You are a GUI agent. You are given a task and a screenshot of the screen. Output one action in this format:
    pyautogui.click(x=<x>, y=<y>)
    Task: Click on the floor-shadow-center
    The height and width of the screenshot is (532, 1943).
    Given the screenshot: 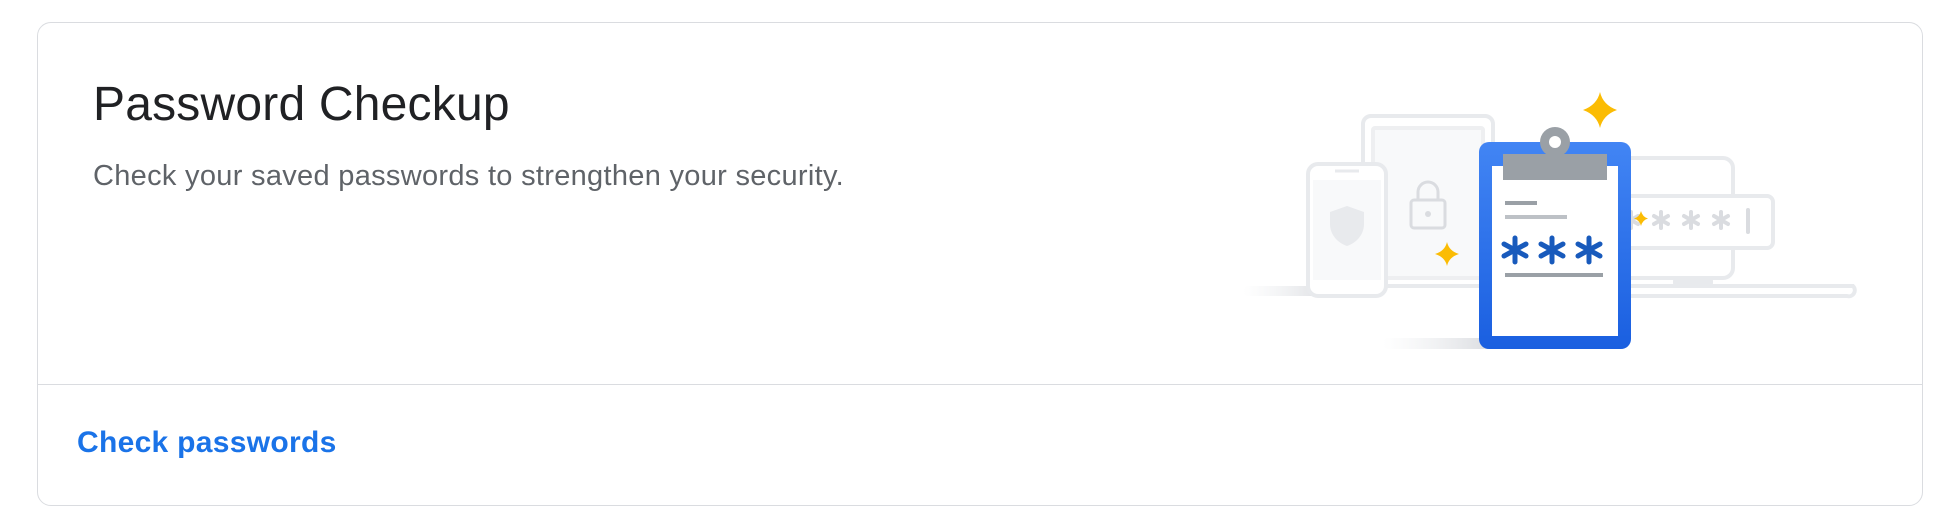 What is the action you would take?
    pyautogui.click(x=1438, y=343)
    